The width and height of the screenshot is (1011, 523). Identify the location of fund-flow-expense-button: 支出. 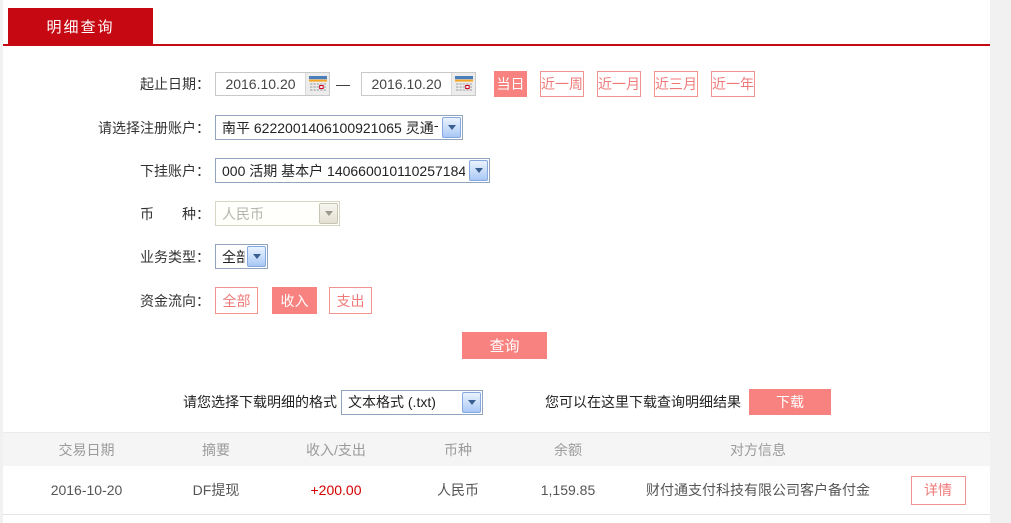
(350, 300).